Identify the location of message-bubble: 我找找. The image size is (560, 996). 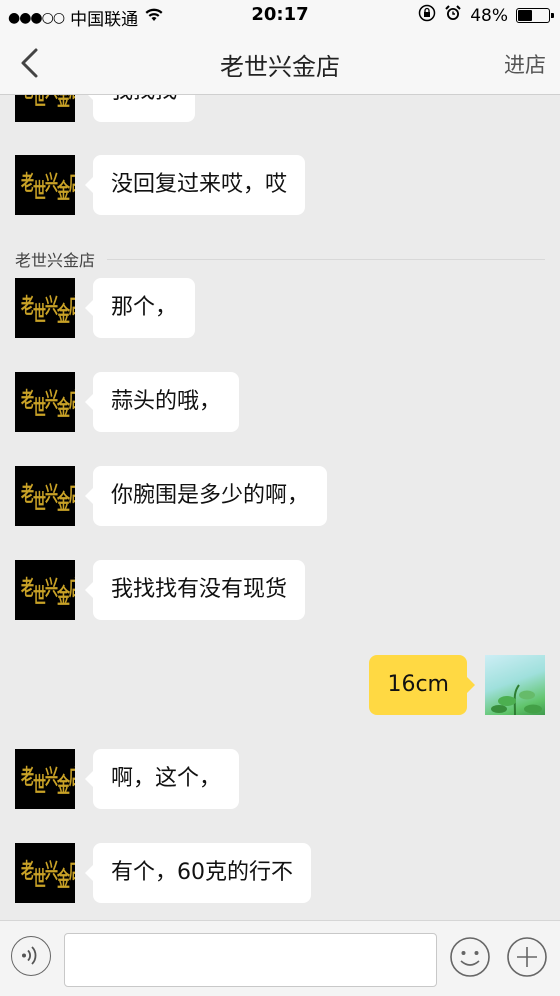
(140, 108).